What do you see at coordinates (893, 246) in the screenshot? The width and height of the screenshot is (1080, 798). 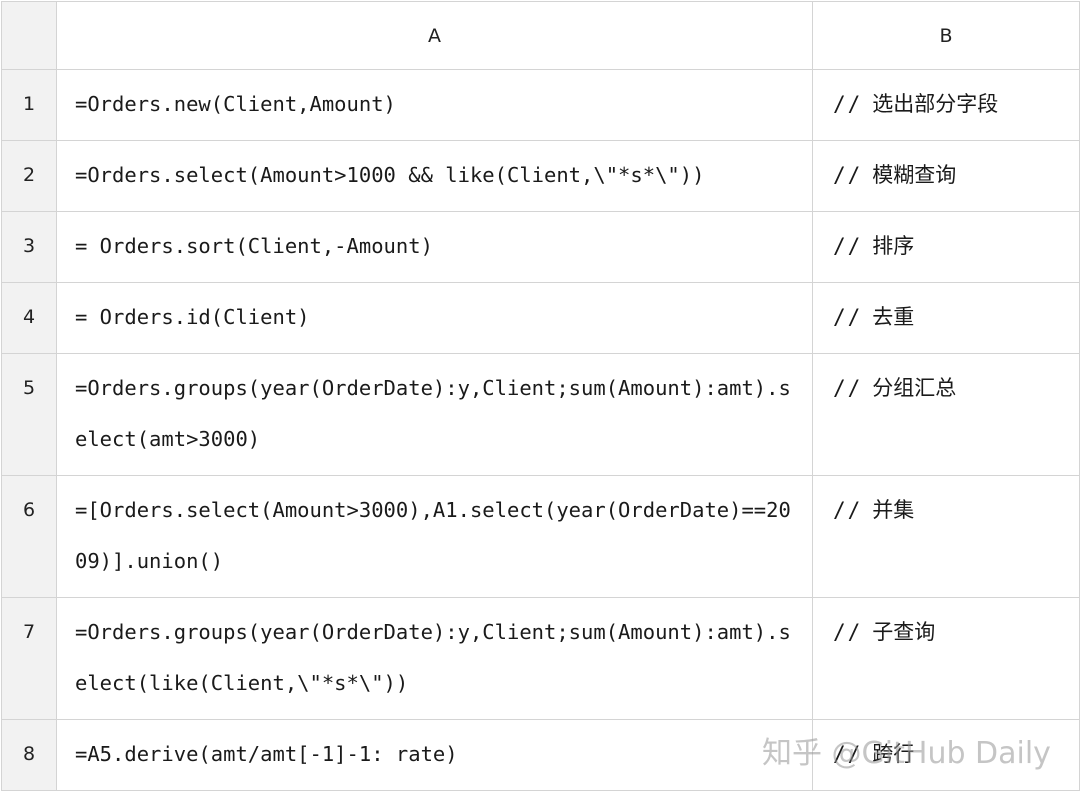 I see `comment-text: 排序` at bounding box center [893, 246].